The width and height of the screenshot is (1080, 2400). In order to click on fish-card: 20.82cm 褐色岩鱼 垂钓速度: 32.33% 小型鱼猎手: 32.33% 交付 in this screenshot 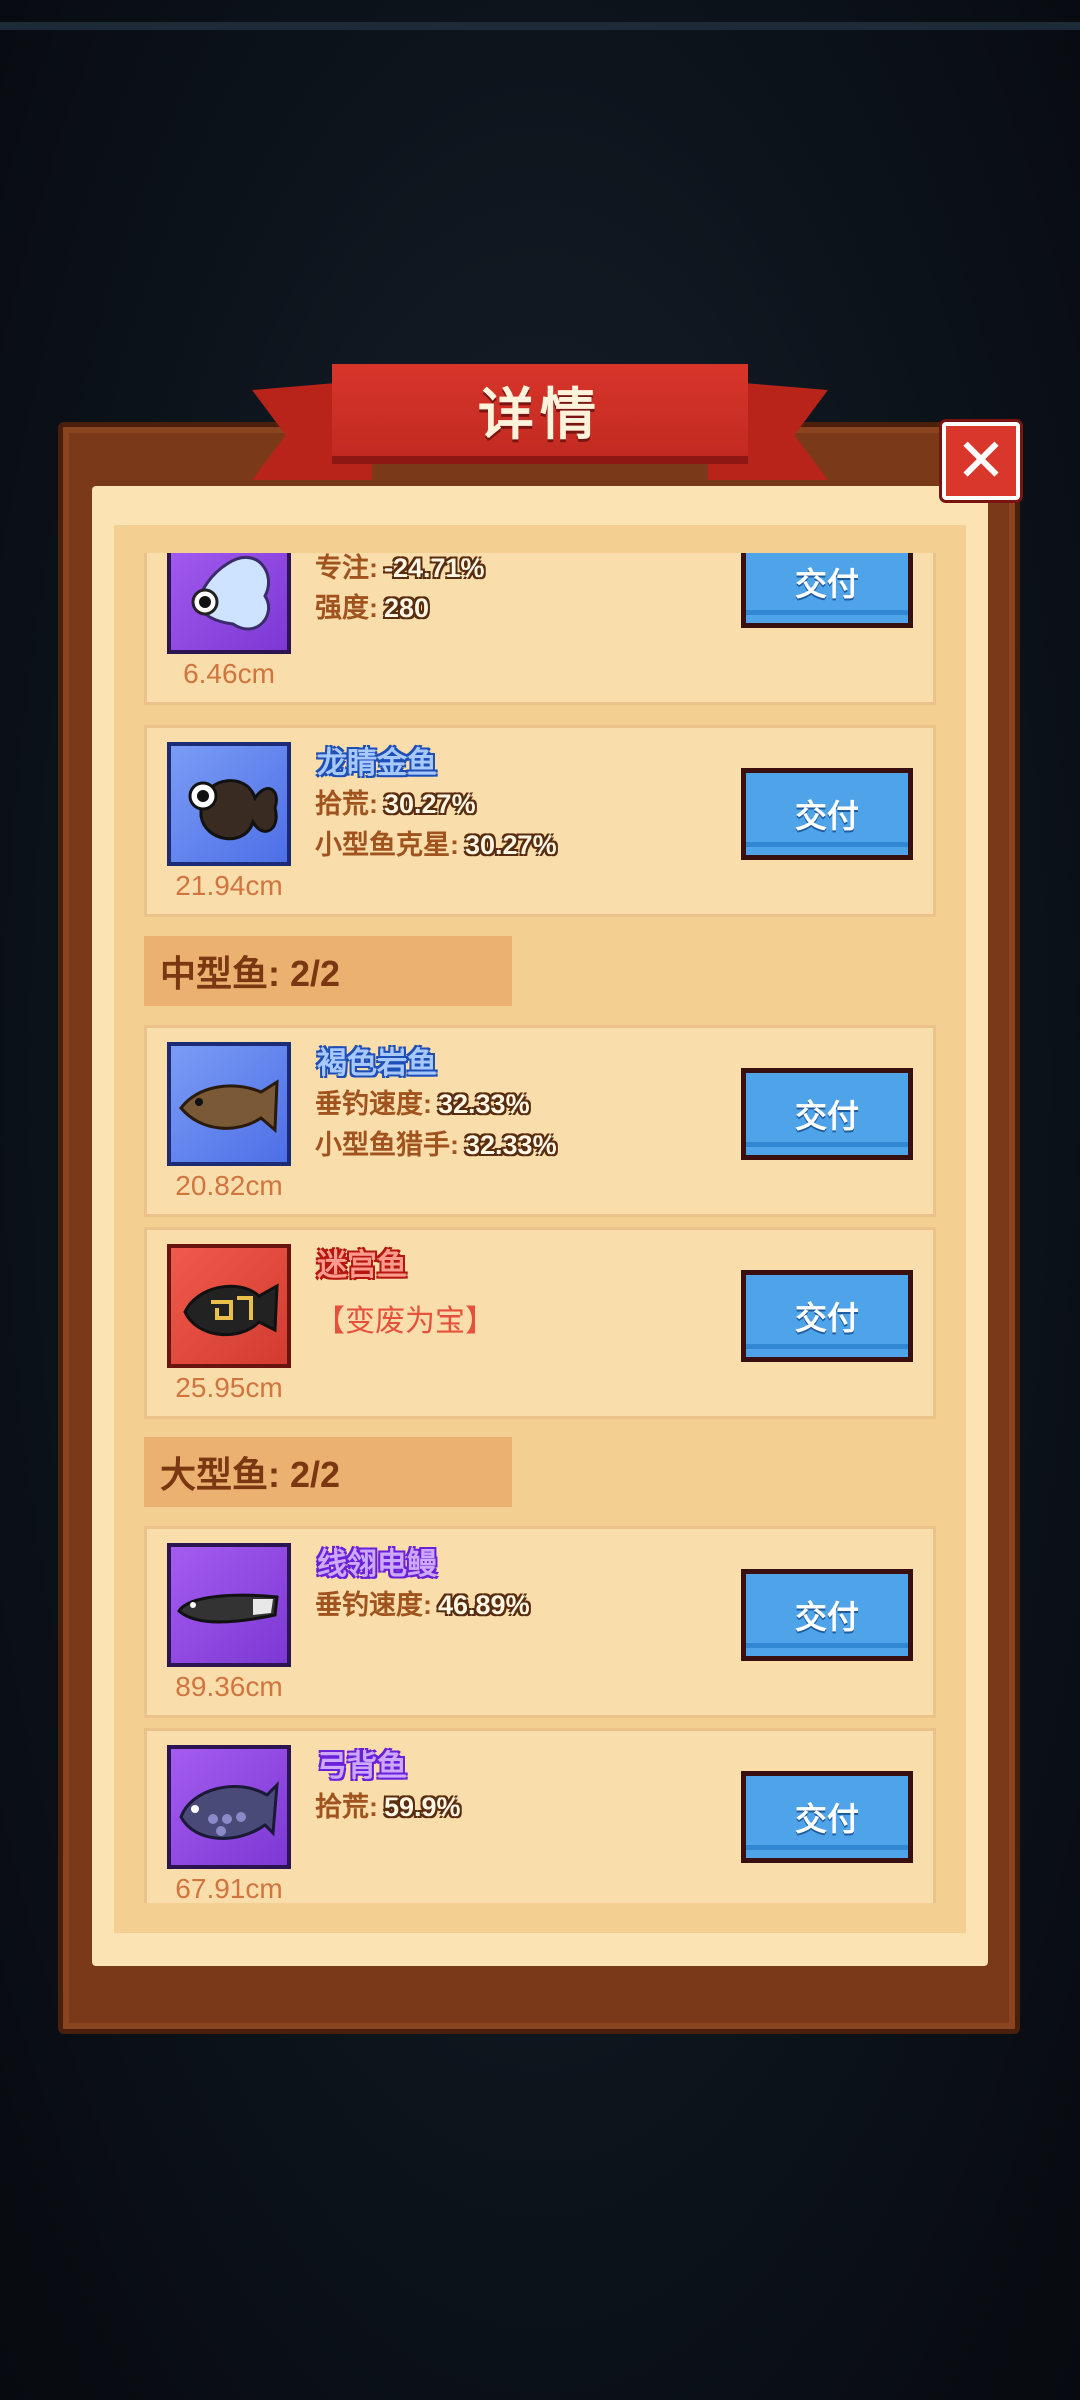, I will do `click(540, 1121)`.